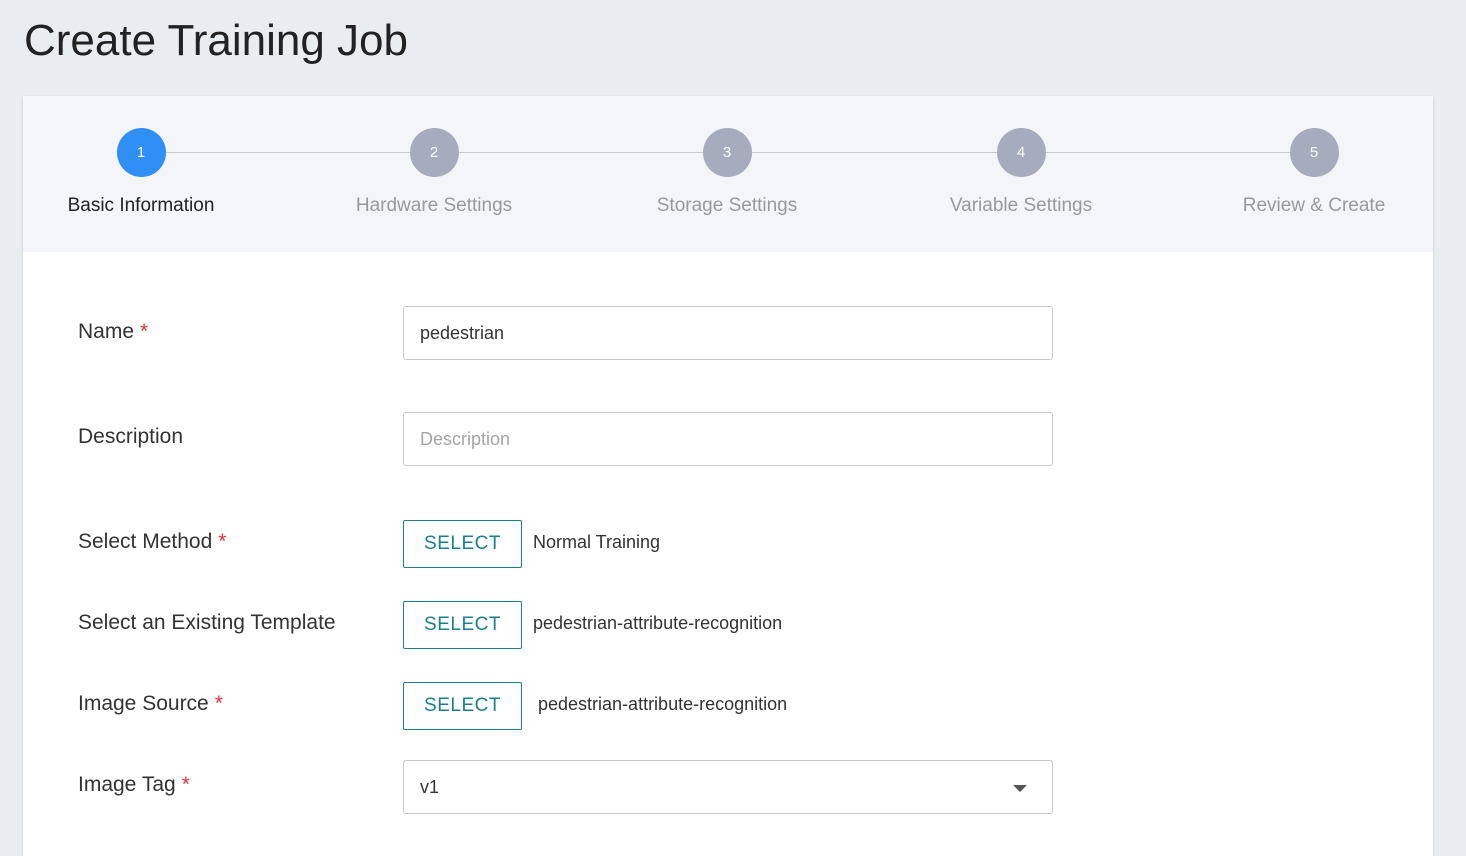 The height and width of the screenshot is (856, 1466). What do you see at coordinates (462, 544) in the screenshot?
I see `select-method-button: SELECT` at bounding box center [462, 544].